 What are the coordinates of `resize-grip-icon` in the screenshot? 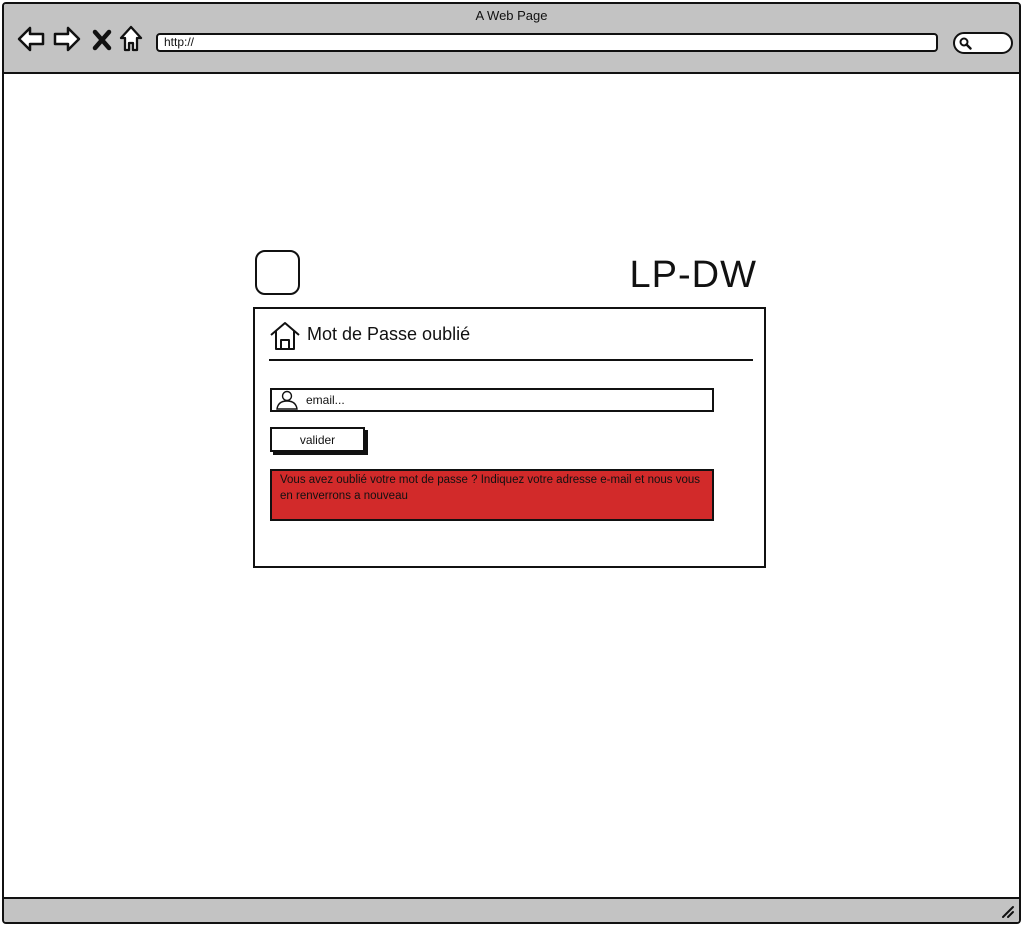 It's located at (1008, 912).